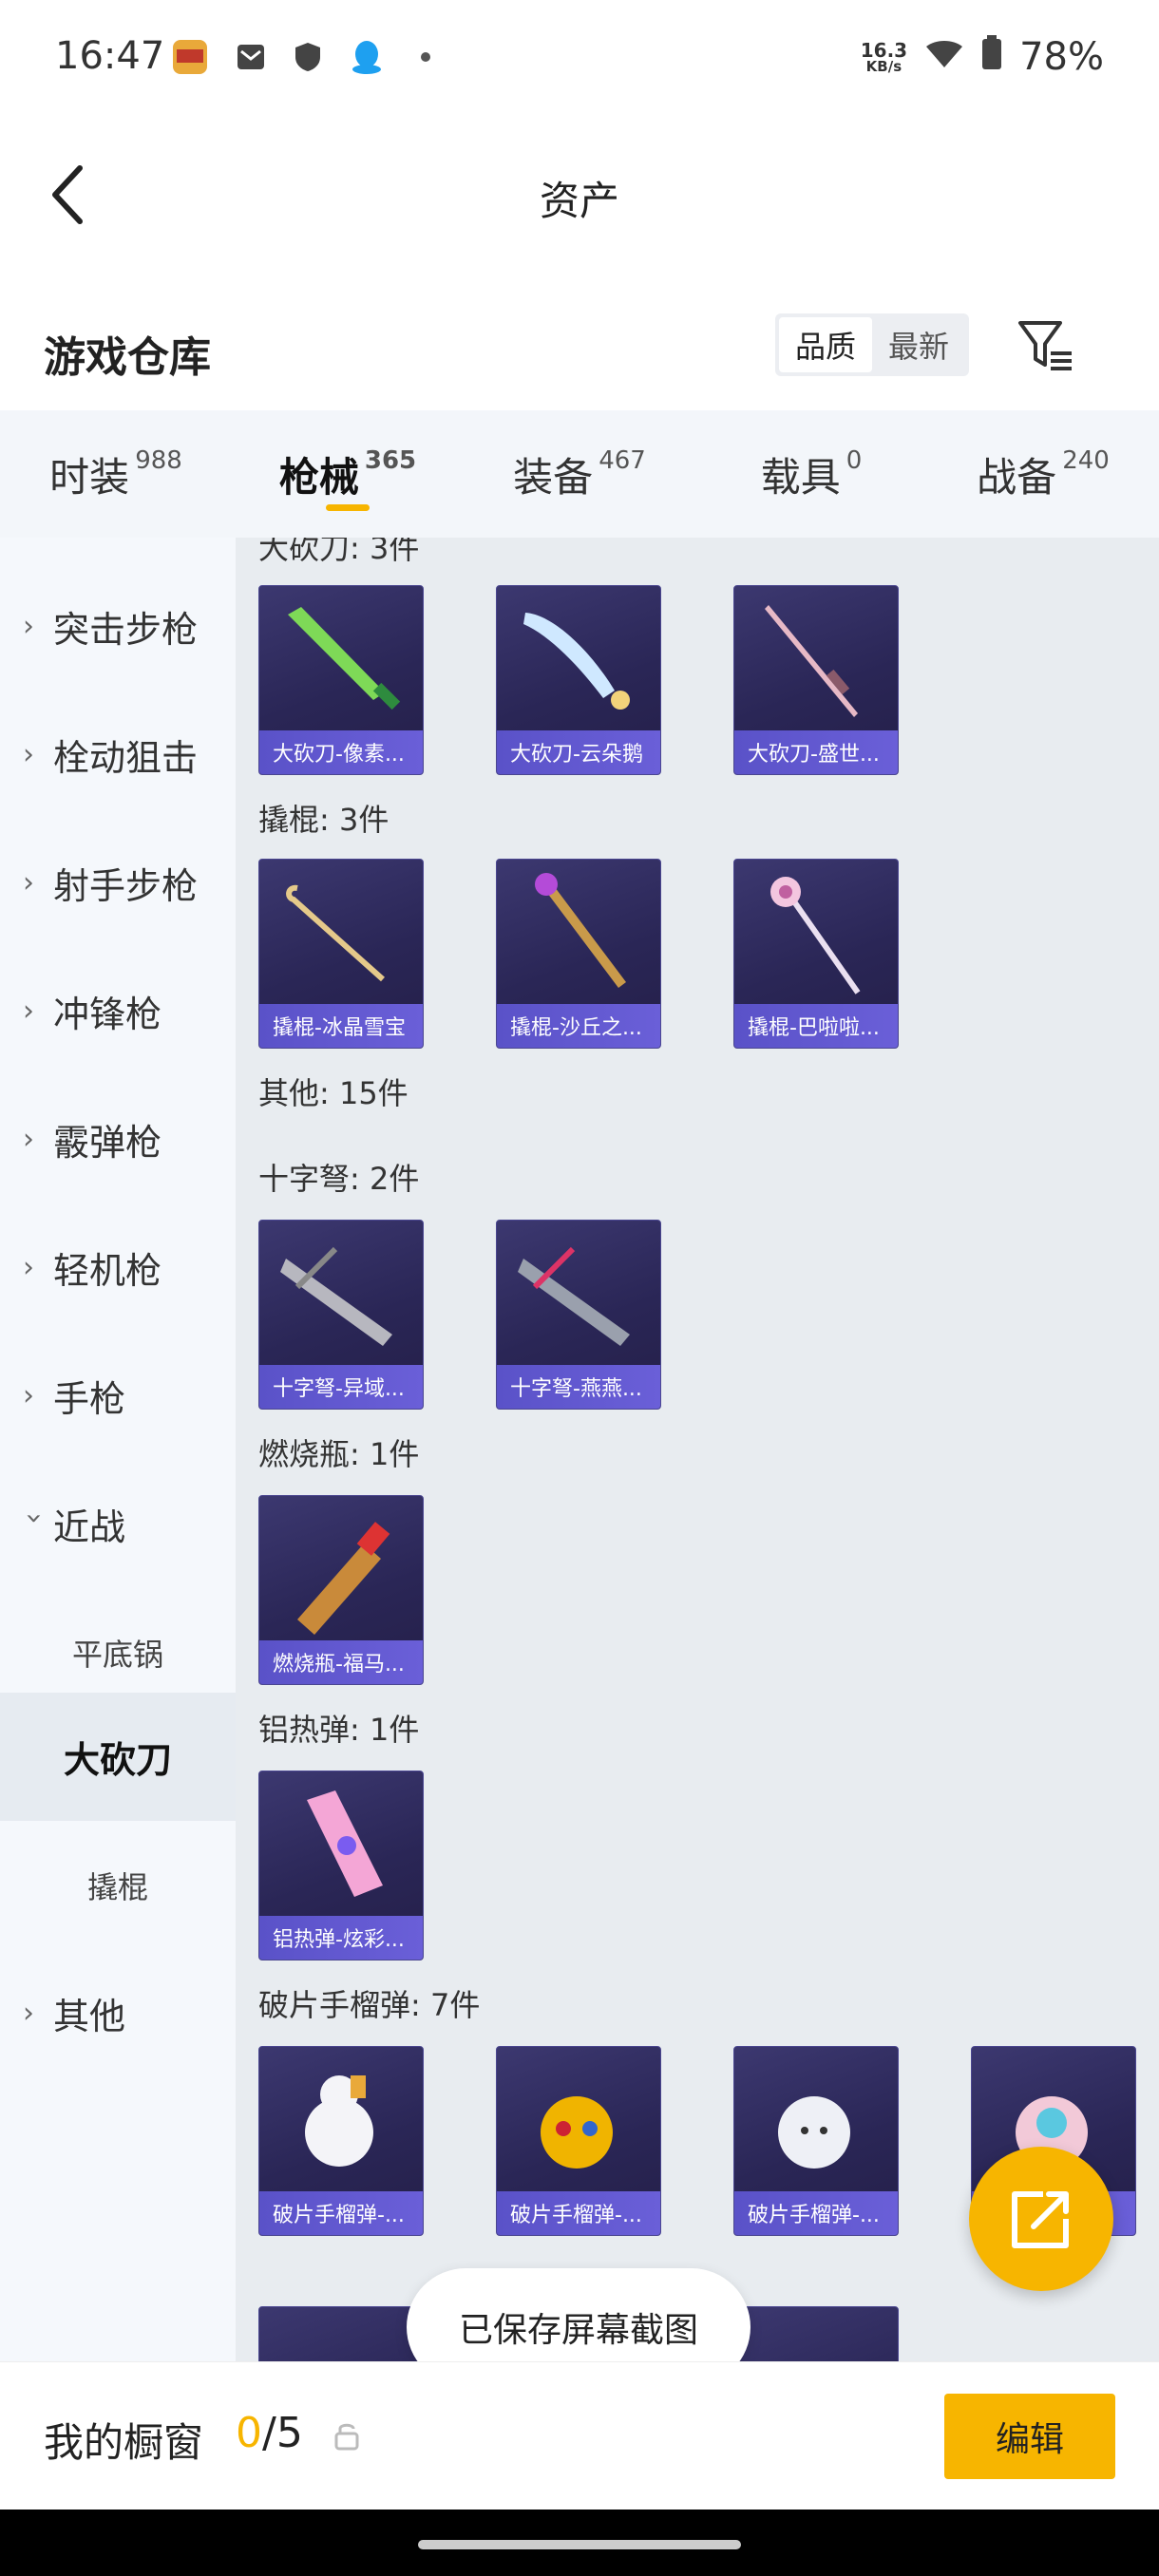 The image size is (1159, 2576). Describe the element at coordinates (269, 2433) in the screenshot. I see `showcase-count: 0/5` at that location.